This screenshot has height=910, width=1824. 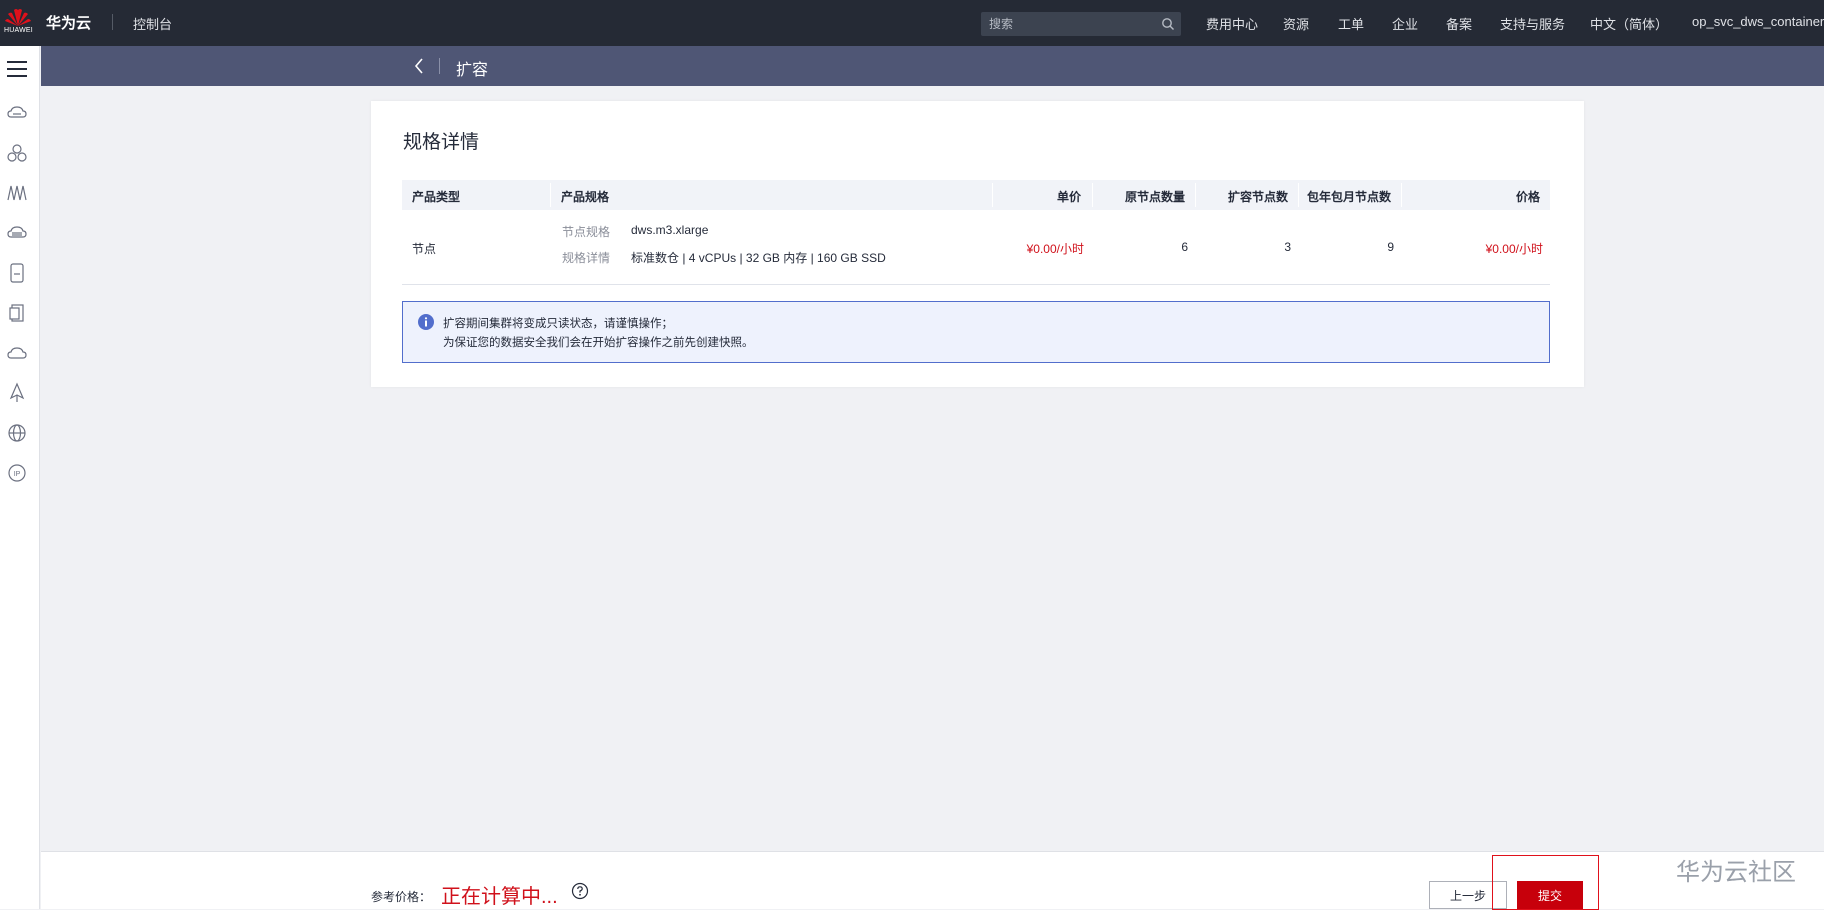 I want to click on nav-resources: 资源, so click(x=1296, y=23).